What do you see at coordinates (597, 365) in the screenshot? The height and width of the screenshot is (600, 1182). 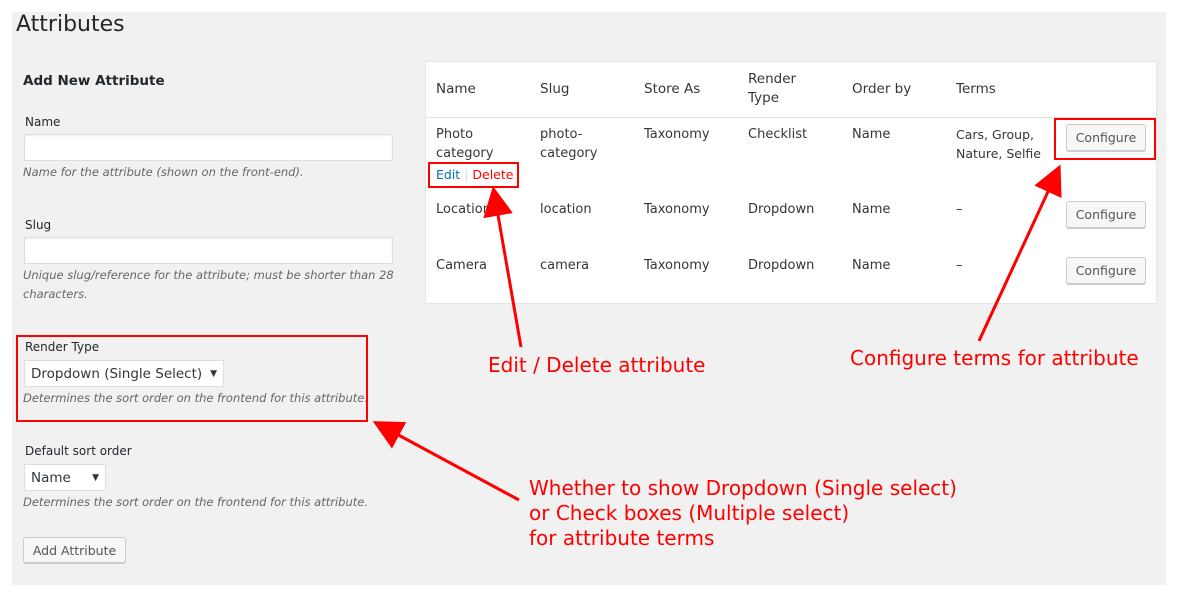 I see `edit-delete-annotation: Edit / Delete attribute` at bounding box center [597, 365].